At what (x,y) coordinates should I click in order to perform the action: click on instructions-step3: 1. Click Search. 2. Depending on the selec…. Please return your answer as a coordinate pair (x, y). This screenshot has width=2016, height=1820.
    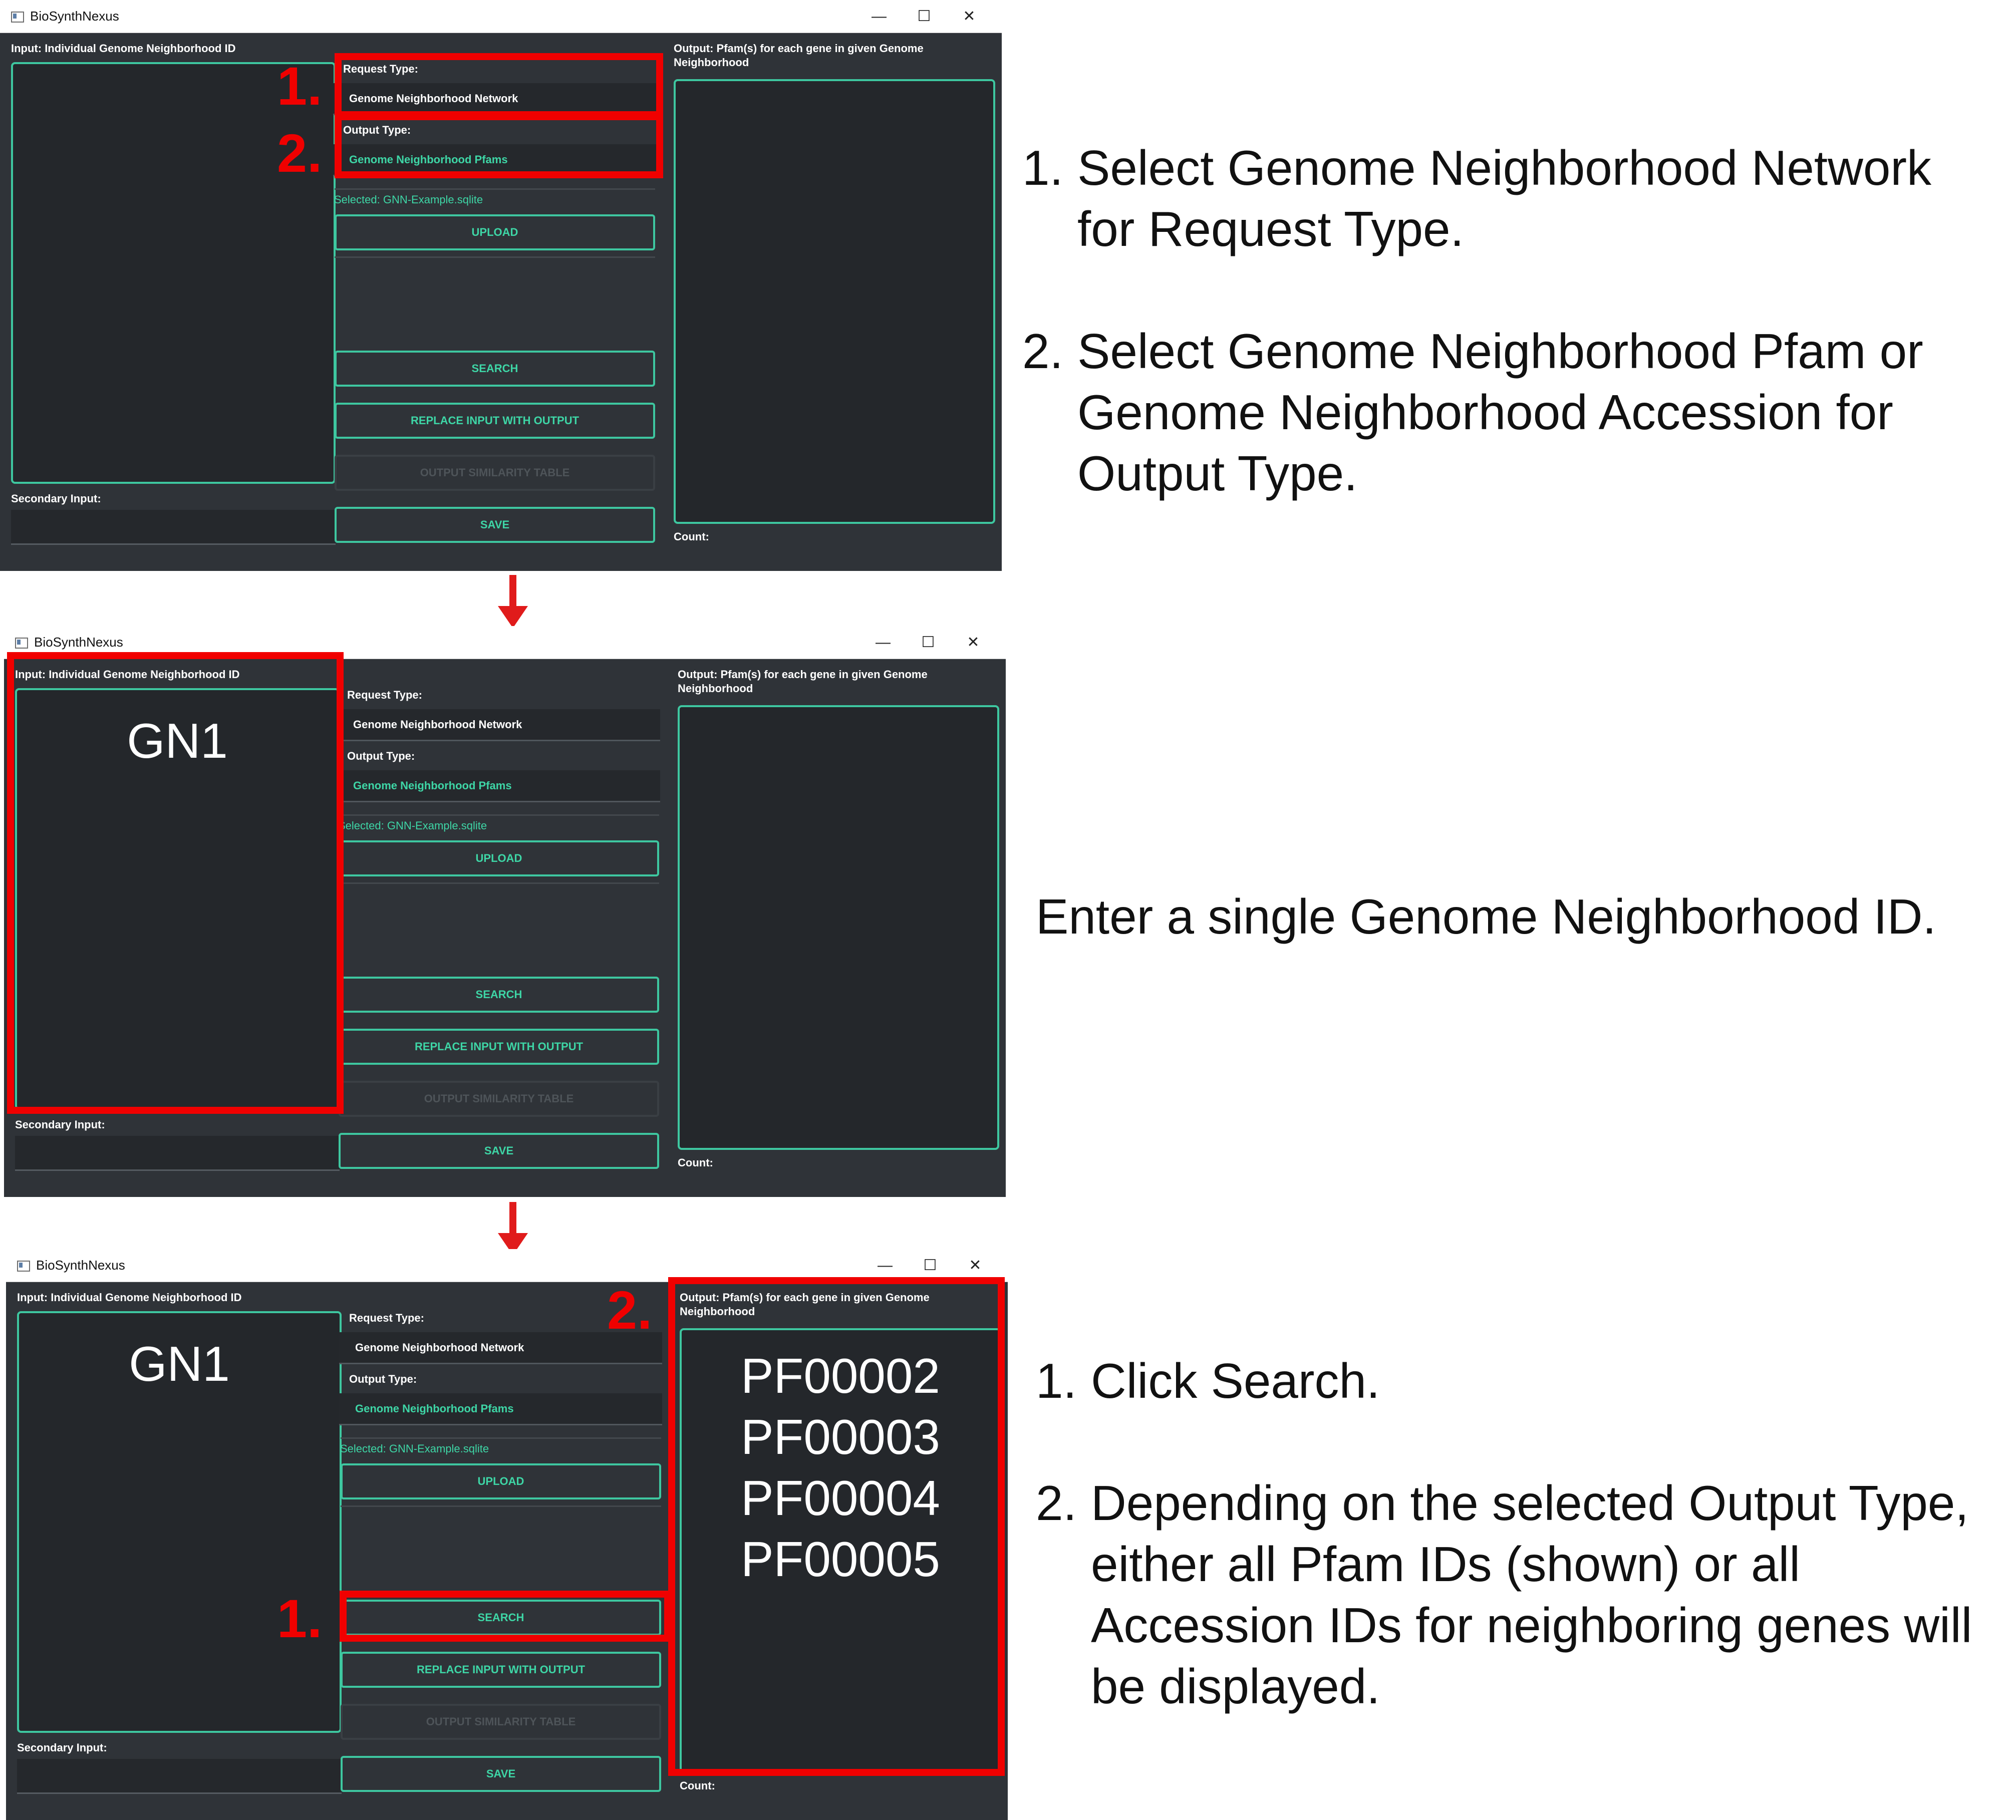
    Looking at the image, I should click on (1519, 1533).